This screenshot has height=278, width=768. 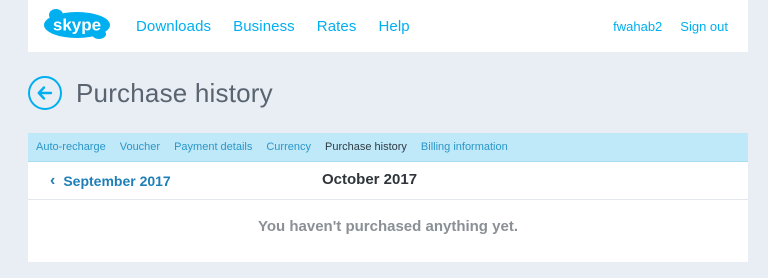 I want to click on nav-help: Help, so click(x=393, y=26).